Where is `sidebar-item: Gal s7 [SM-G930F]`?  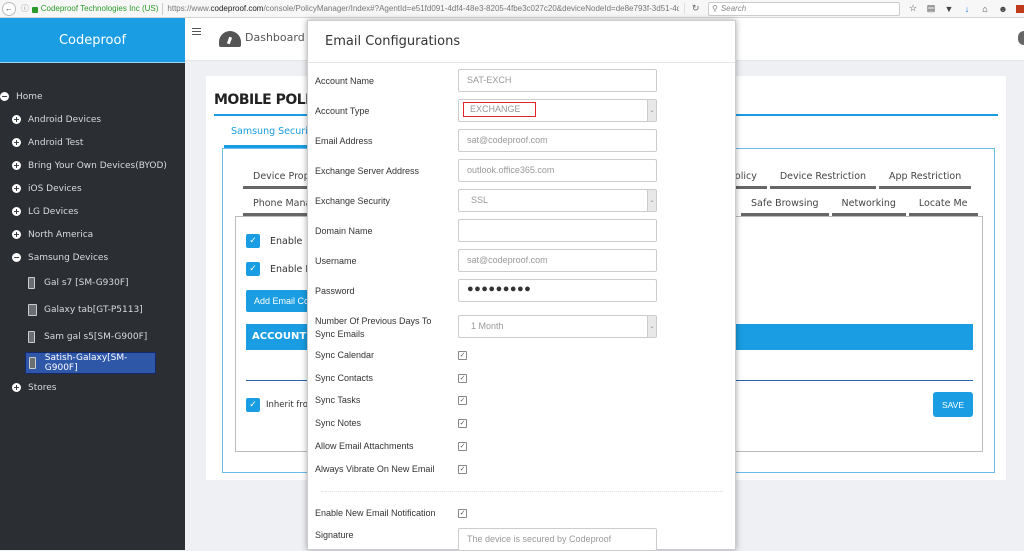 sidebar-item: Gal s7 [SM-G930F] is located at coordinates (92, 282).